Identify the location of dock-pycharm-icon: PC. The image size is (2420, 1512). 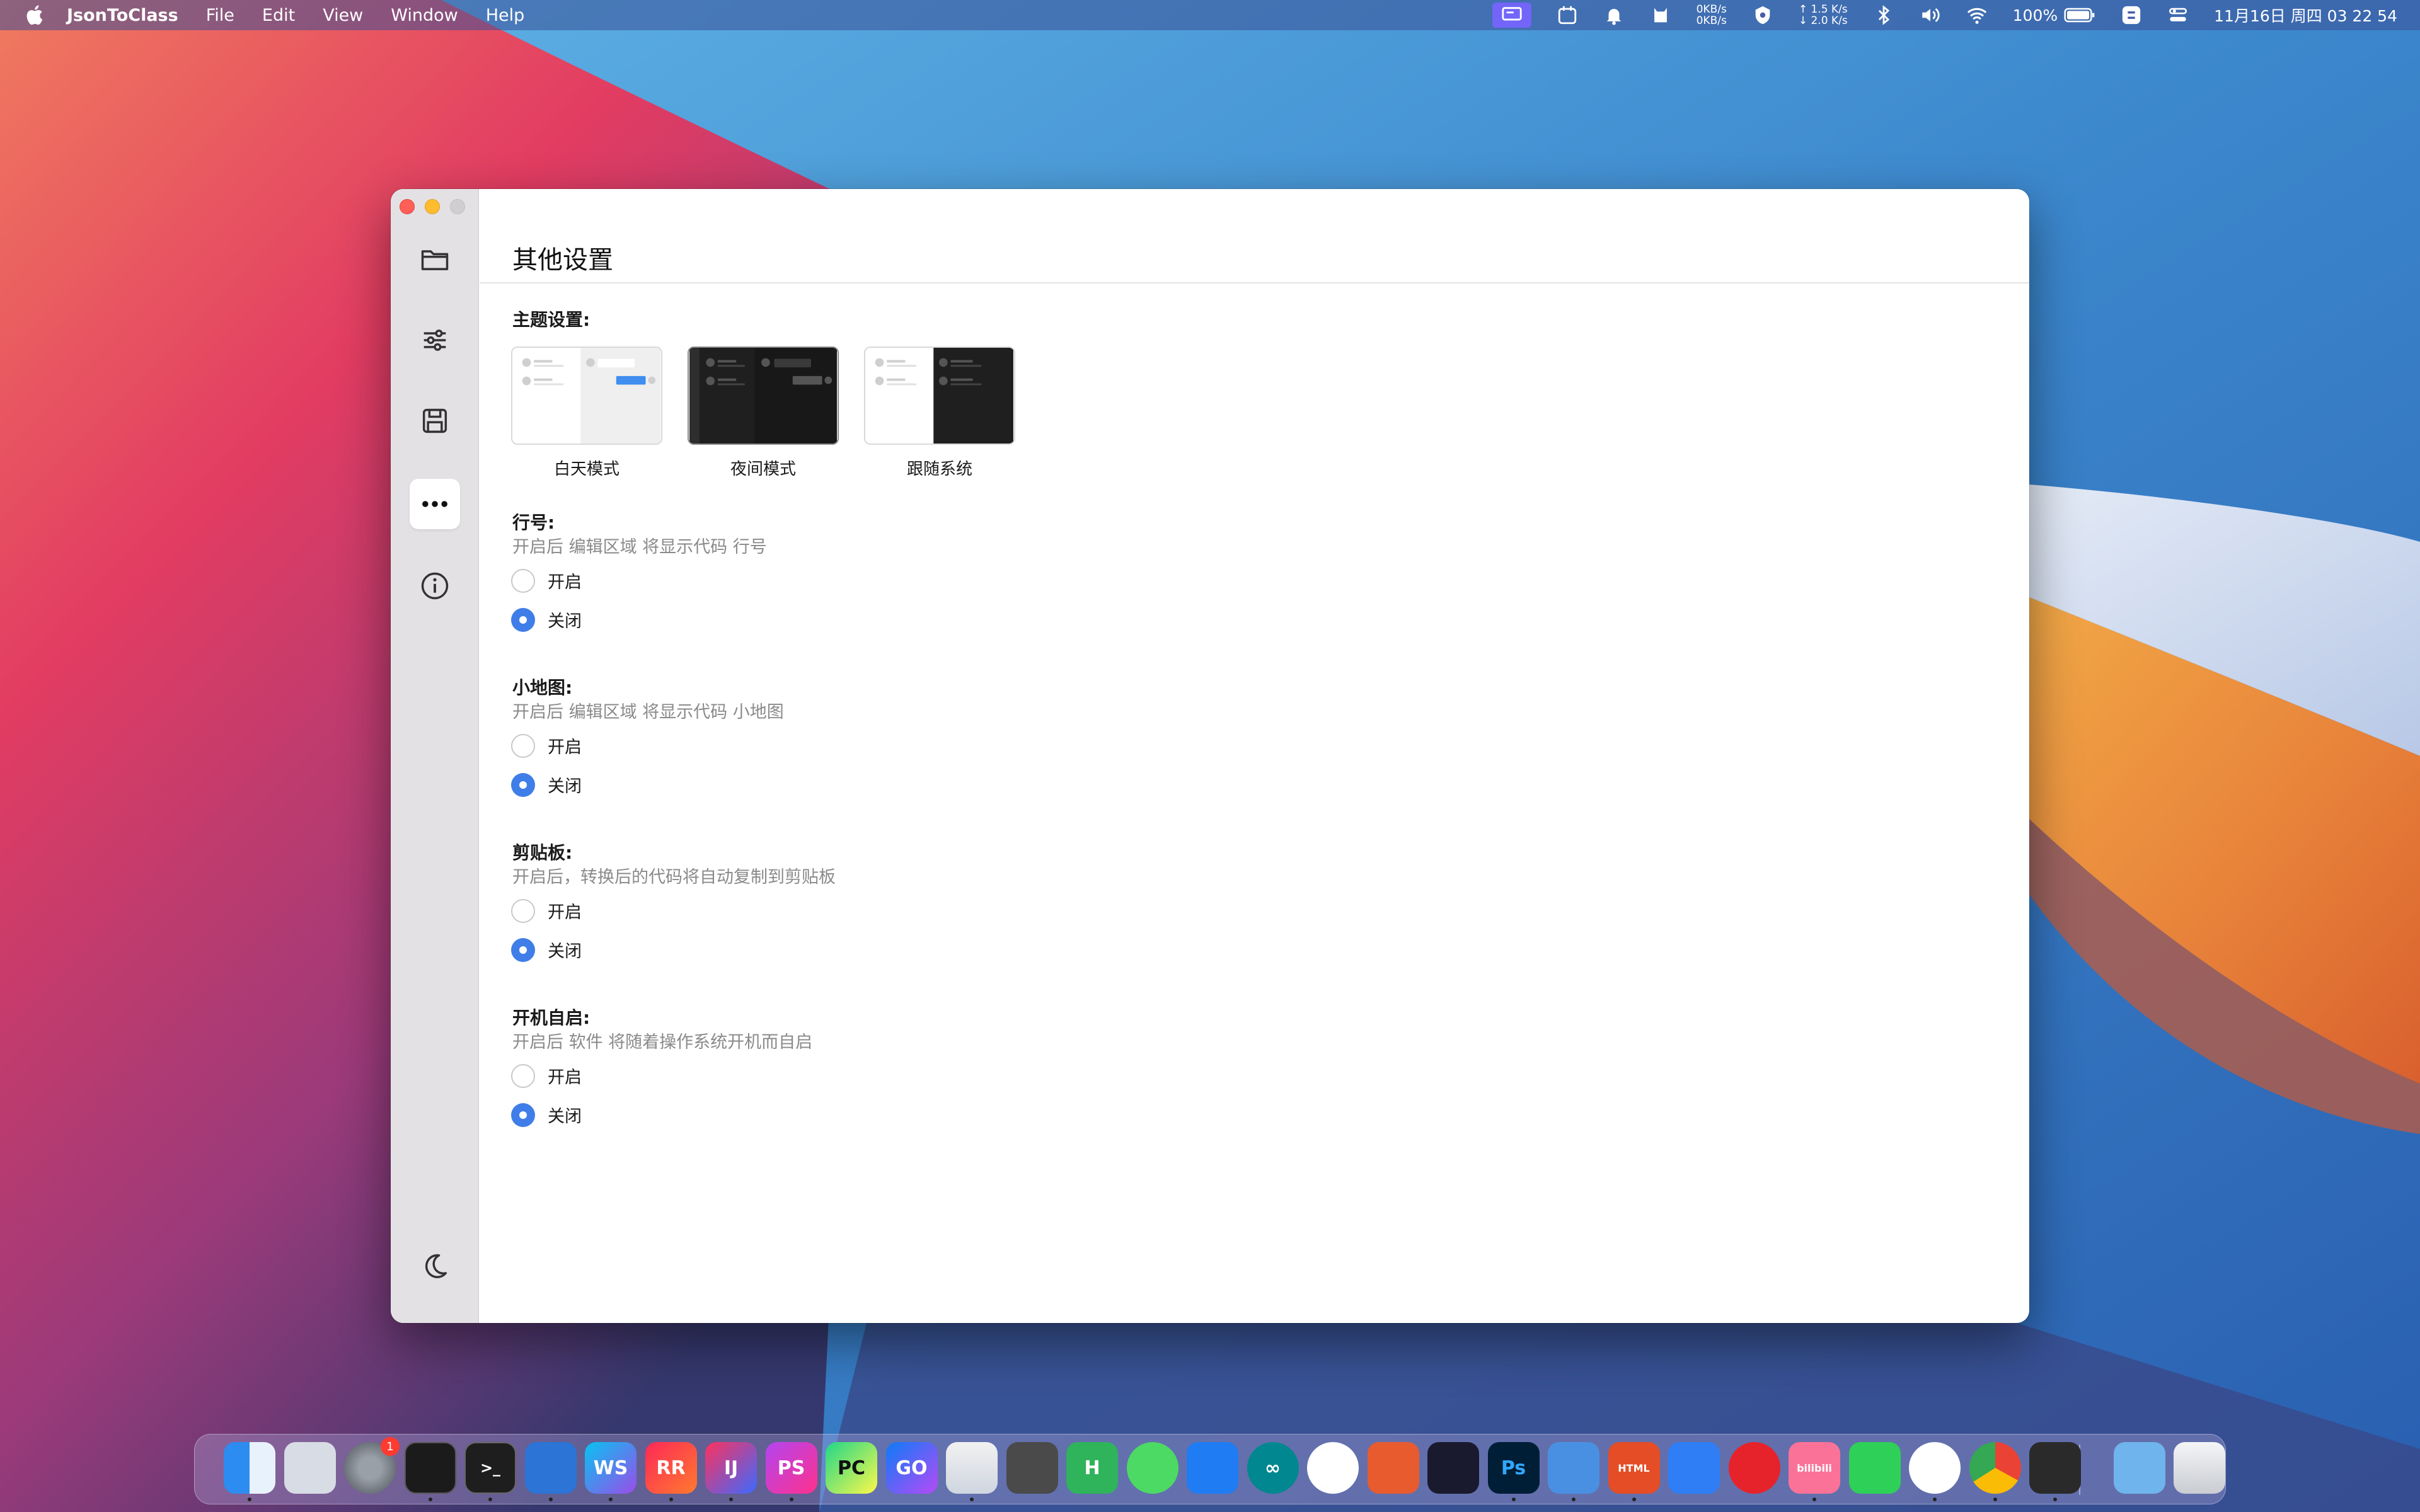
(851, 1468).